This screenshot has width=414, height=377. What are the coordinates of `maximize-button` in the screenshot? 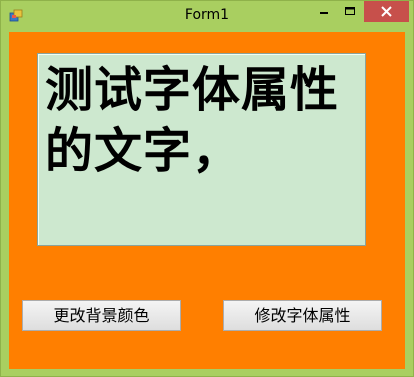 It's located at (350, 11).